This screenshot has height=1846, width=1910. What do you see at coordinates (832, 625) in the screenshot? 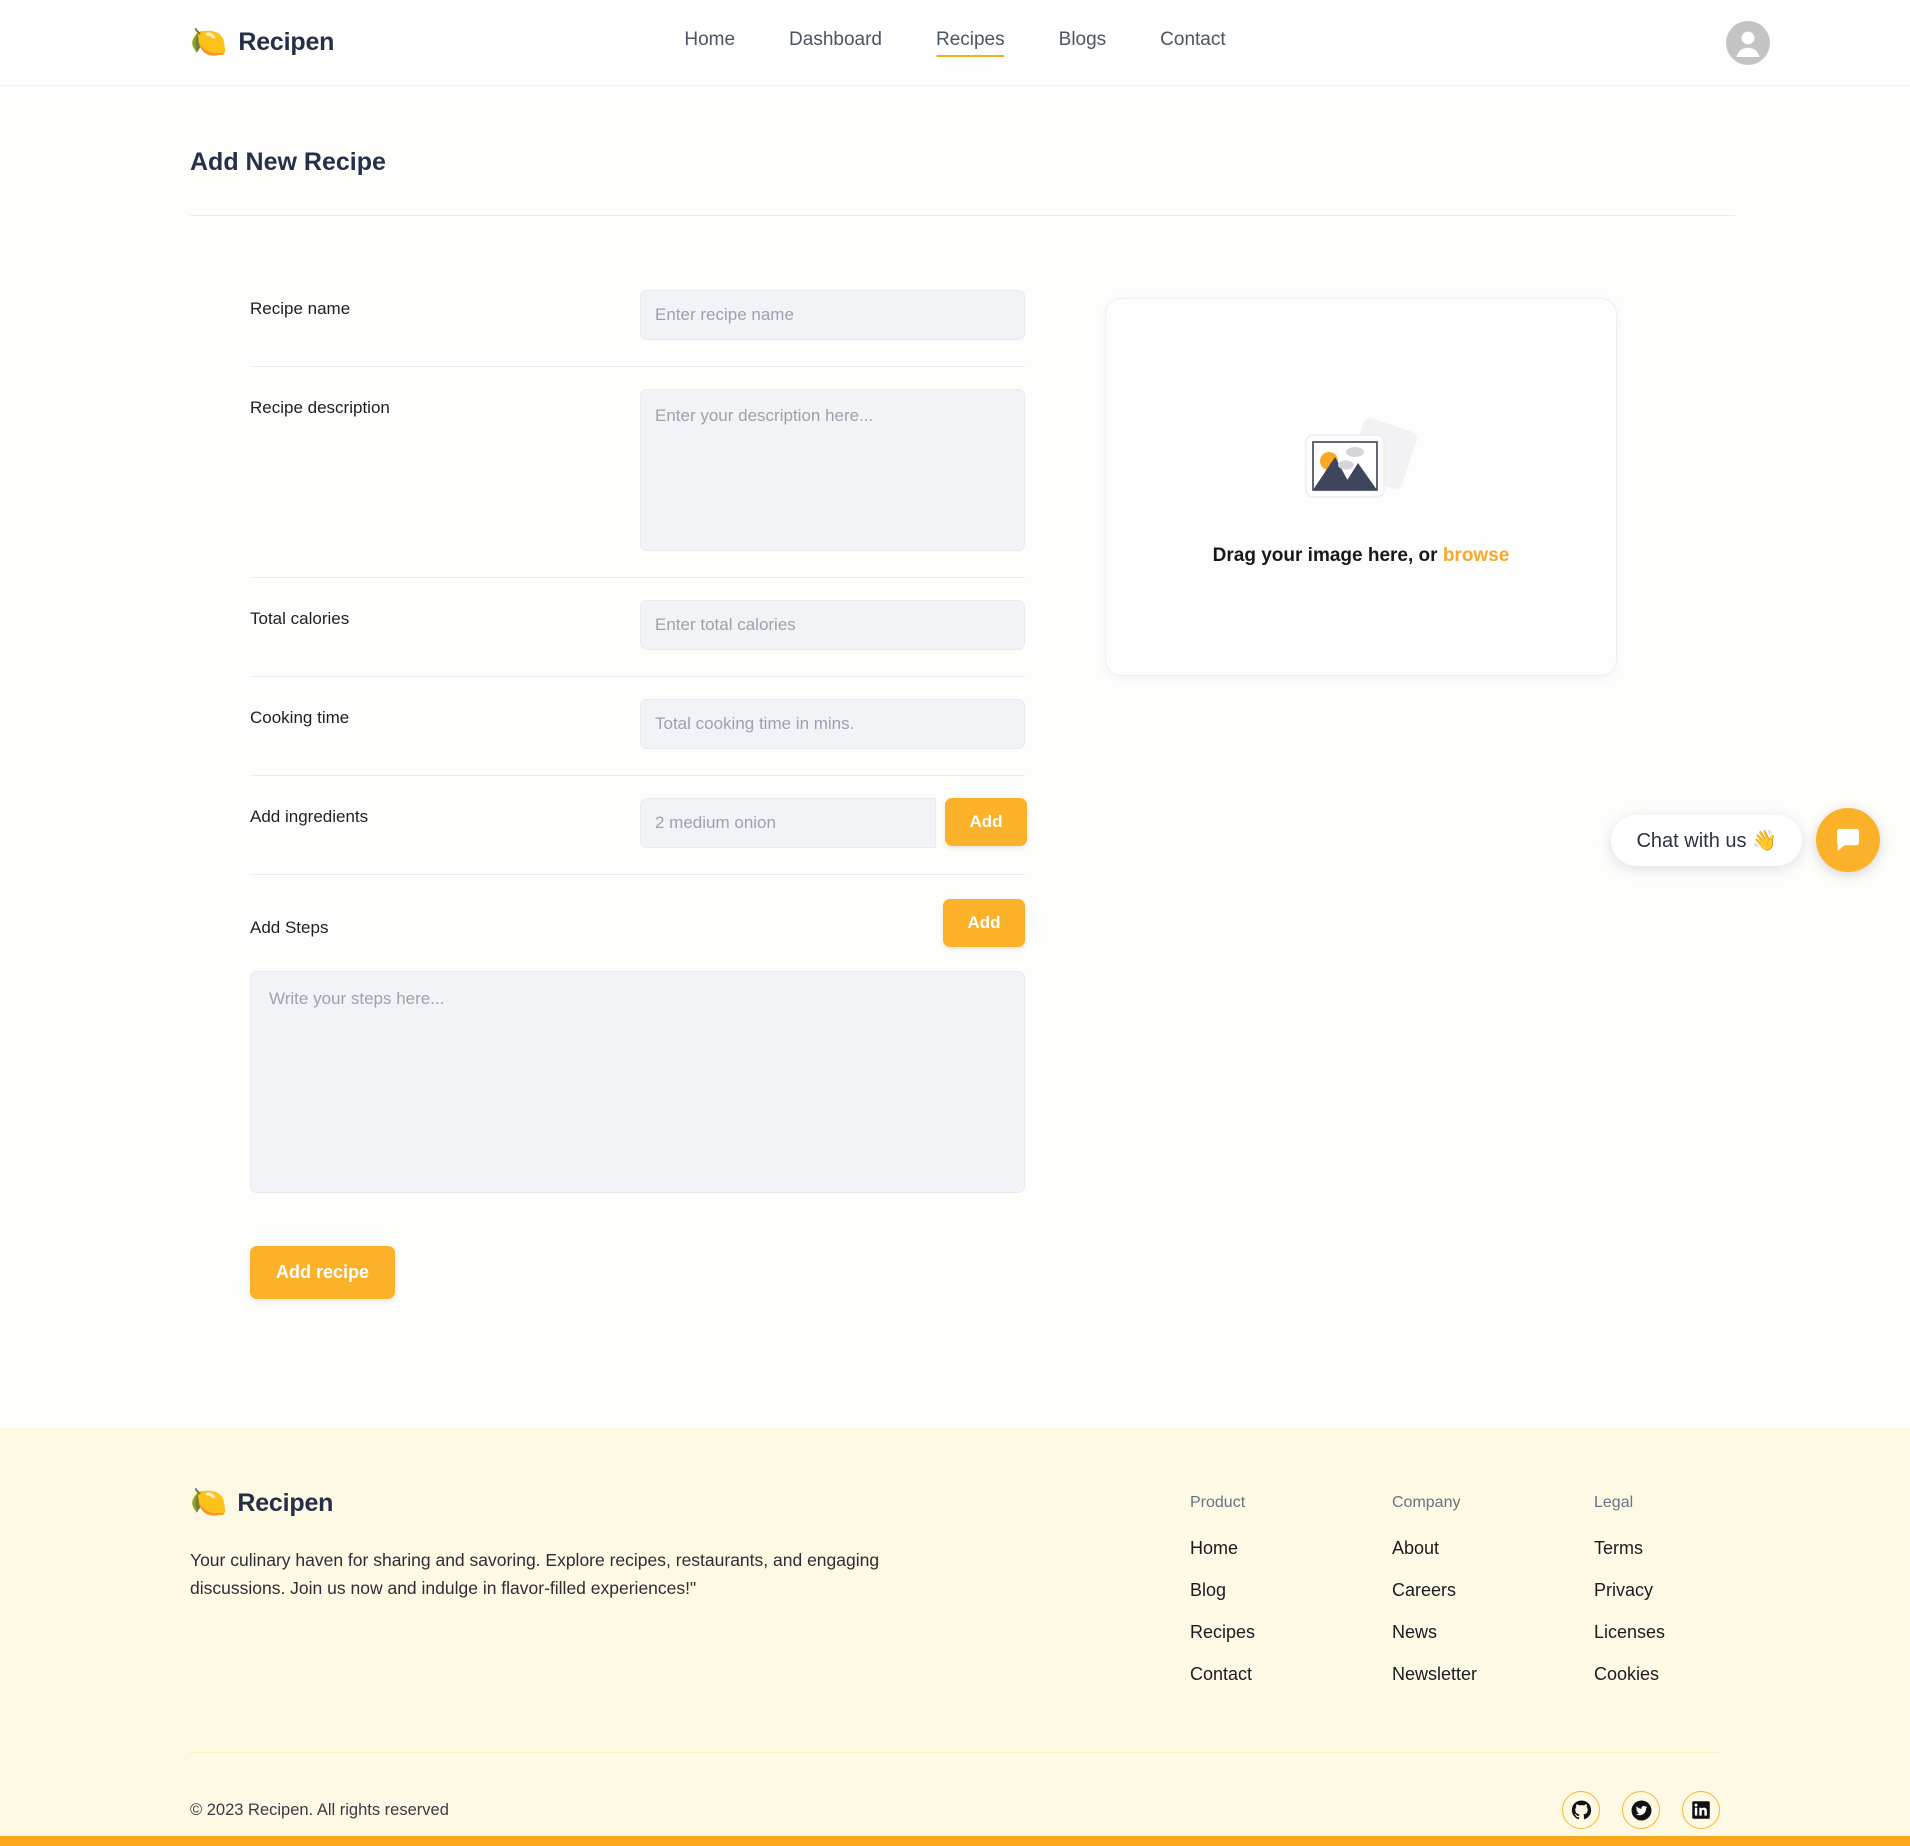
I see `total-calories-input` at bounding box center [832, 625].